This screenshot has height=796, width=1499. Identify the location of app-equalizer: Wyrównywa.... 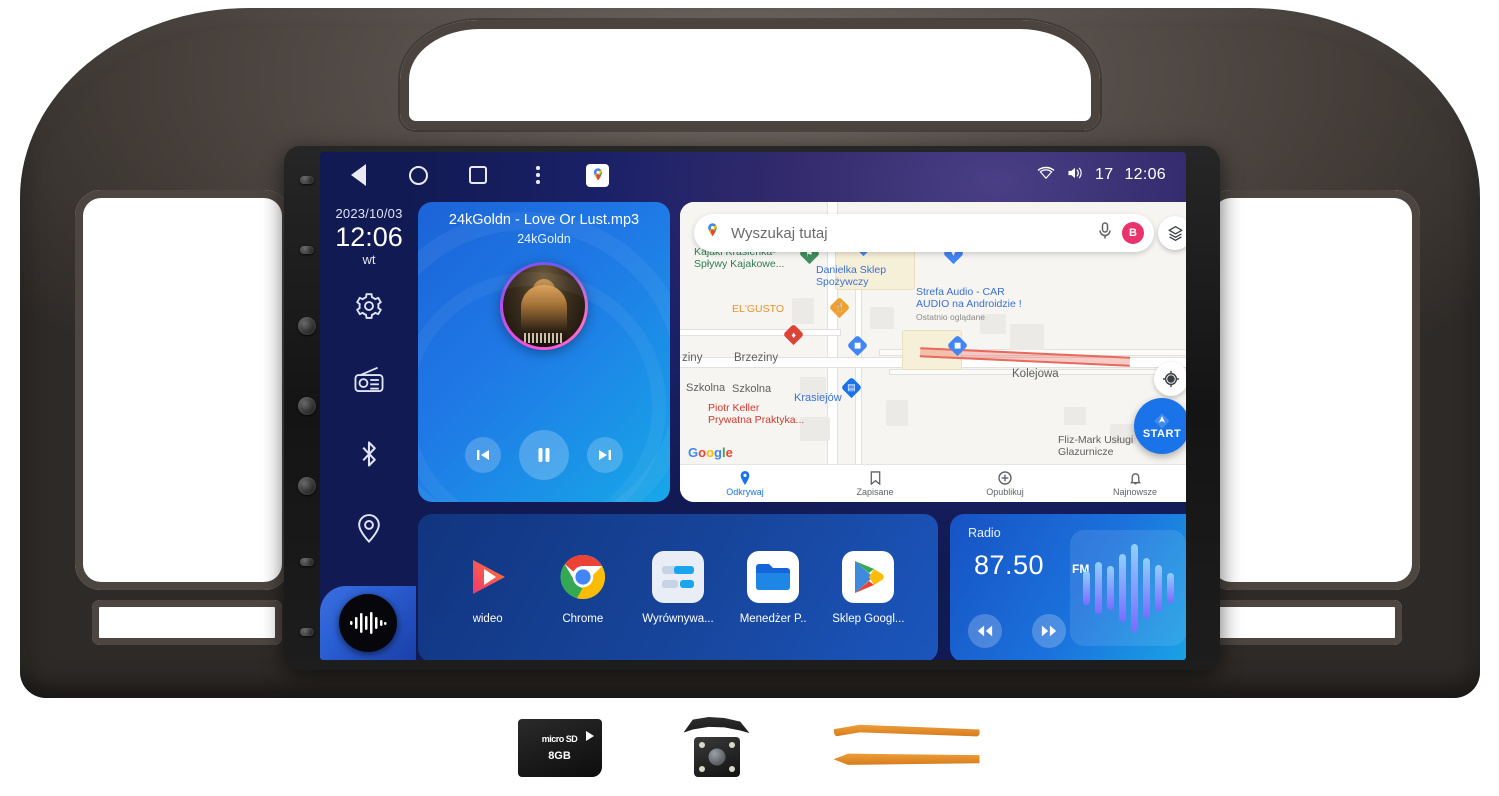
(678, 588).